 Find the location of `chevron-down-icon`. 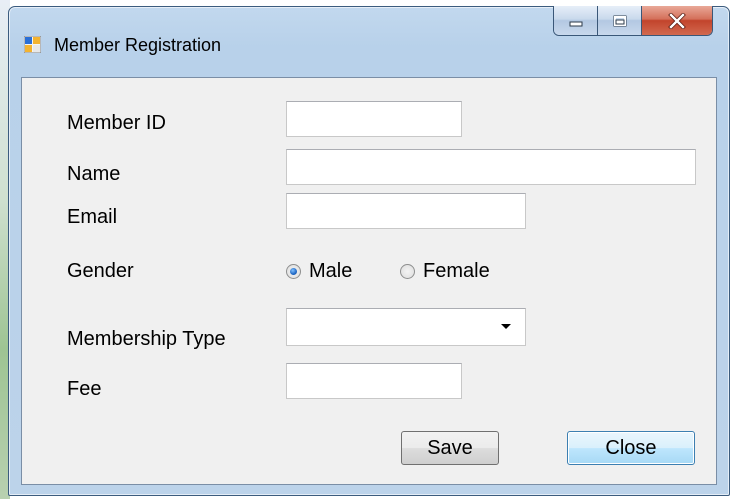

chevron-down-icon is located at coordinates (506, 326).